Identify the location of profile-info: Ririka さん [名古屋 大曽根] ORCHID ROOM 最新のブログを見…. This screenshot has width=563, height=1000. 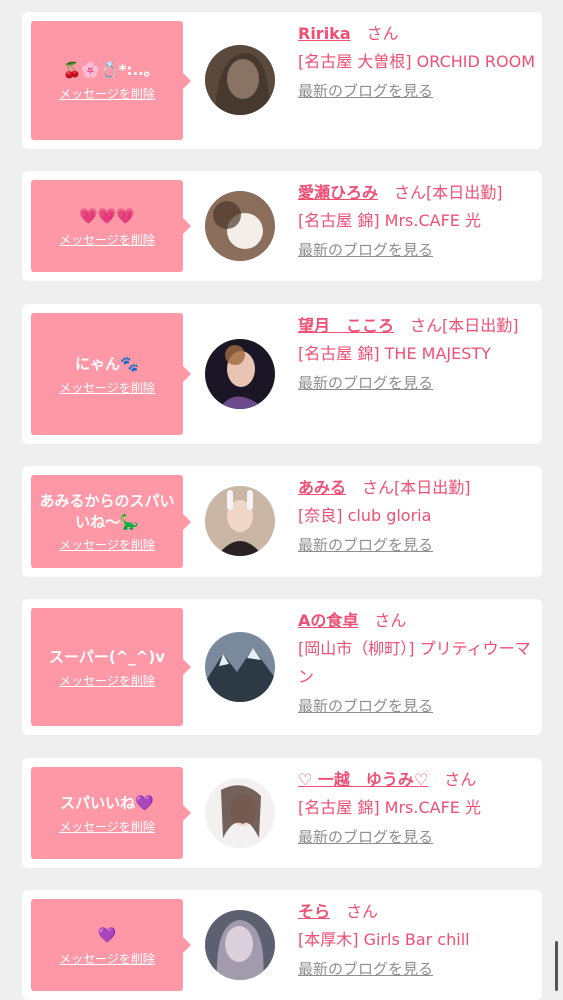
(418, 62).